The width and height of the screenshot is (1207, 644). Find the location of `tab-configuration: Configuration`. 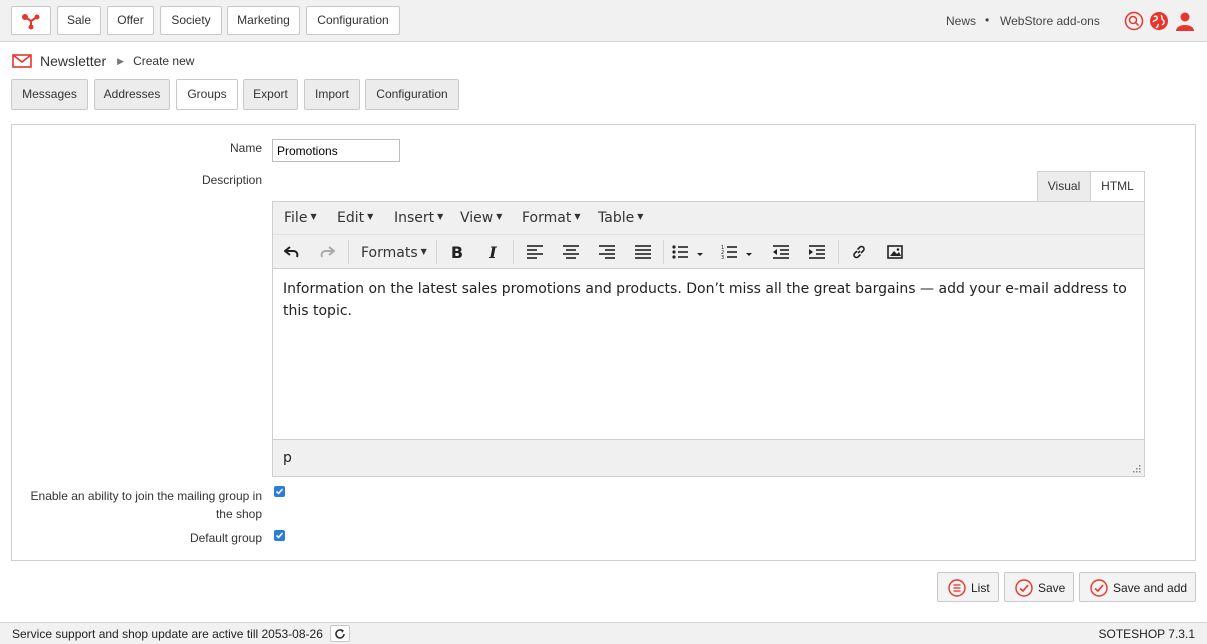

tab-configuration: Configuration is located at coordinates (412, 94).